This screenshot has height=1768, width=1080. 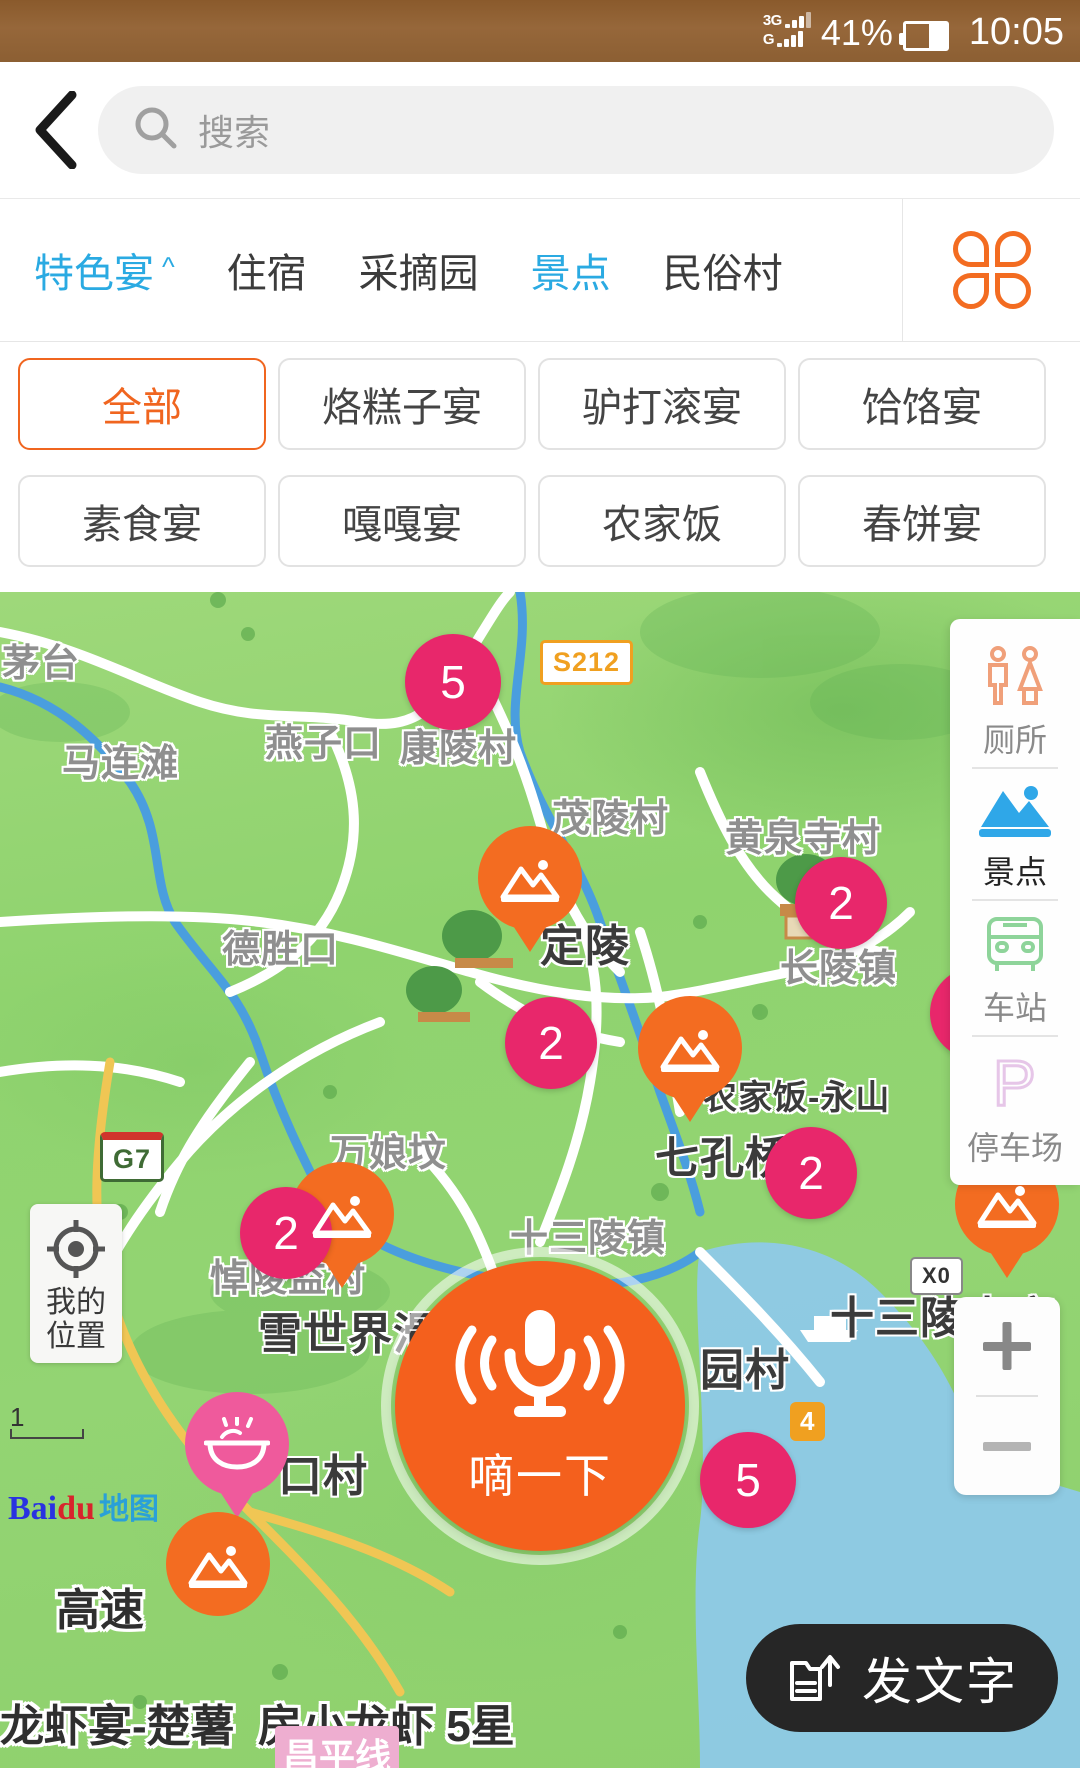 I want to click on chip-nongjiafan: 农家饭, so click(x=662, y=521).